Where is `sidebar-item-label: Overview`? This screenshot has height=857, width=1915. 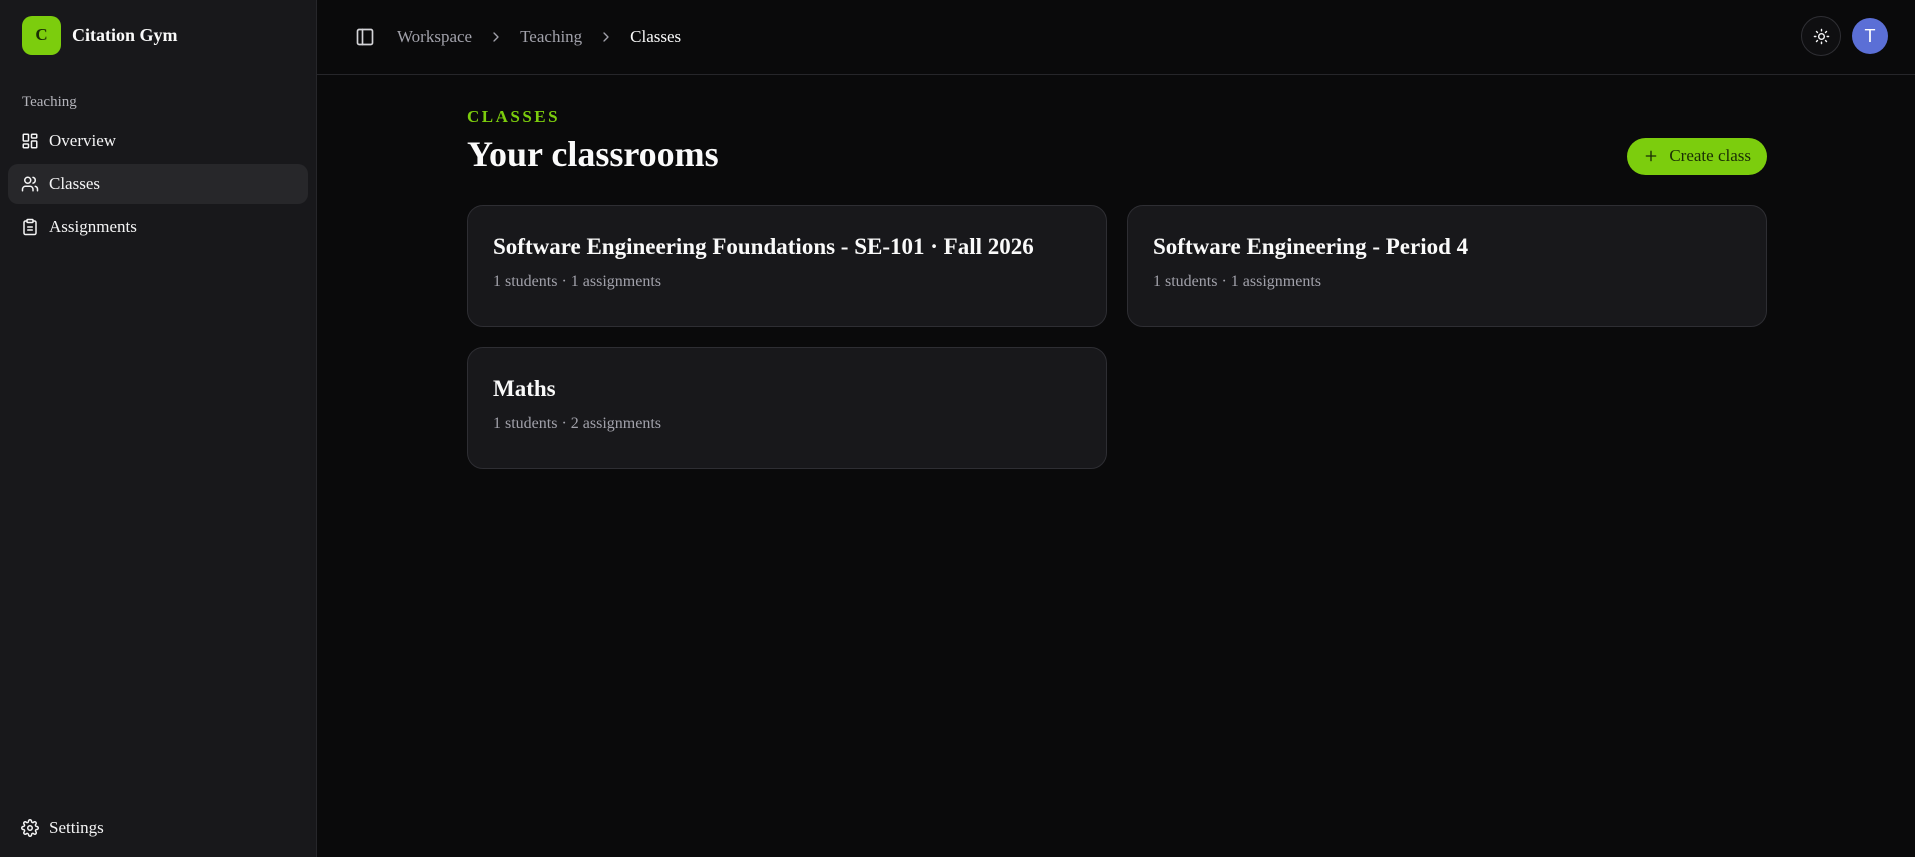 sidebar-item-label: Overview is located at coordinates (83, 140).